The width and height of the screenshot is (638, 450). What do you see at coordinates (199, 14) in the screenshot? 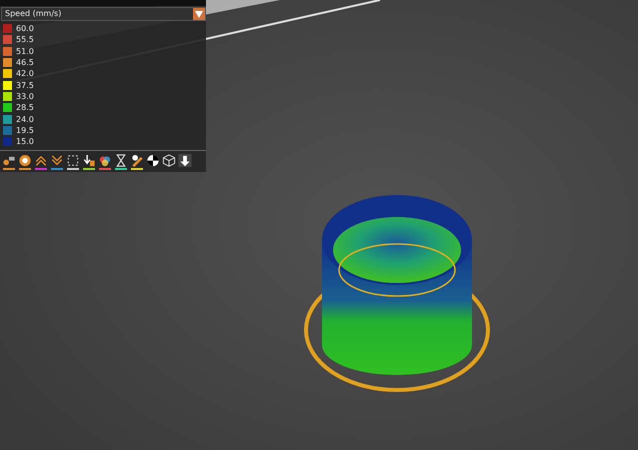
I see `dropdown-arrow-icon` at bounding box center [199, 14].